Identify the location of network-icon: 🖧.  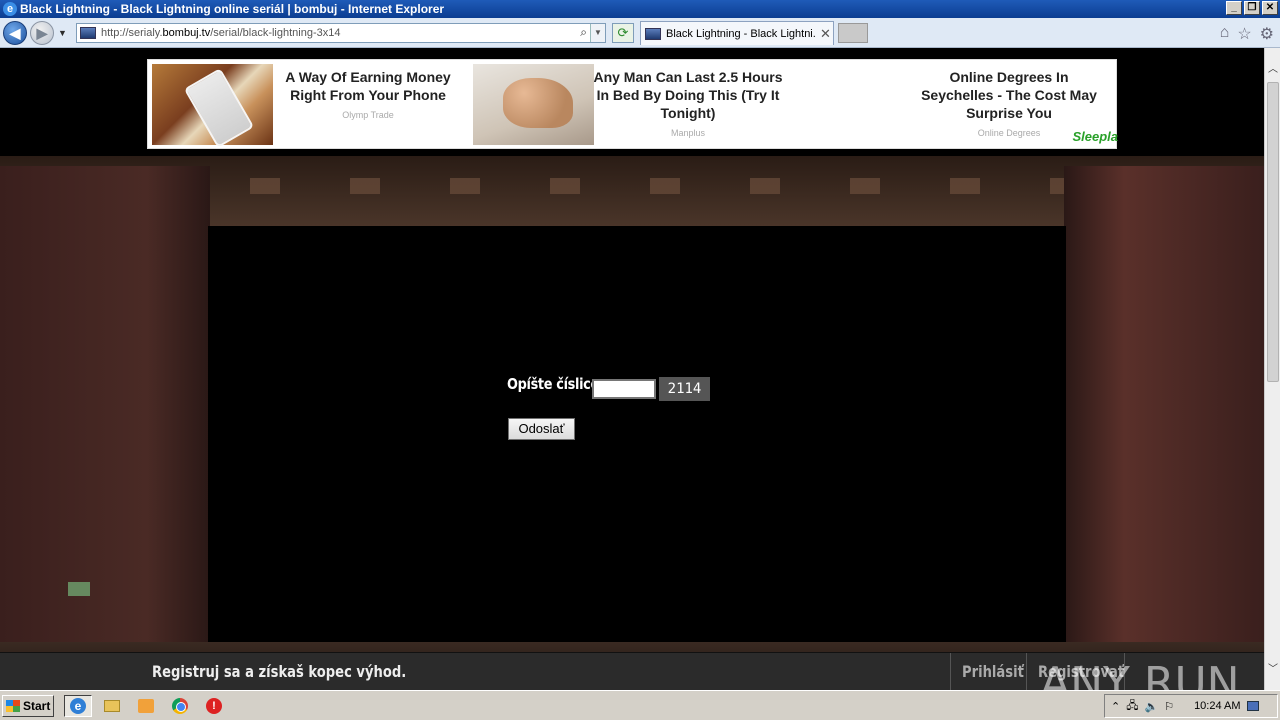
(1132, 706).